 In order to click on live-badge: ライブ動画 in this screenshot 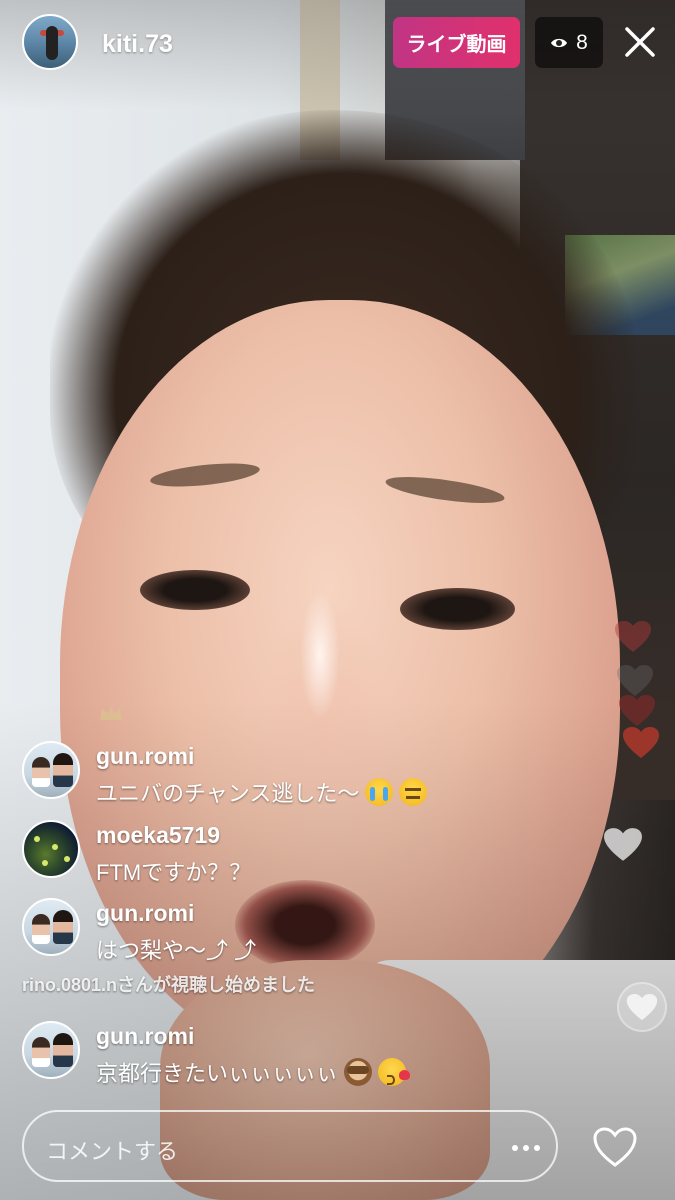, I will do `click(456, 42)`.